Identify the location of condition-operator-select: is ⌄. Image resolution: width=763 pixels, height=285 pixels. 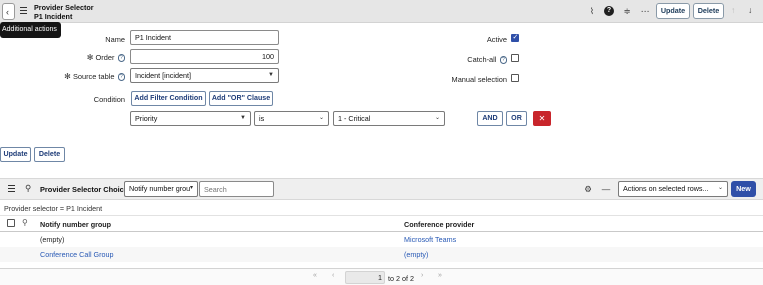
(291, 118).